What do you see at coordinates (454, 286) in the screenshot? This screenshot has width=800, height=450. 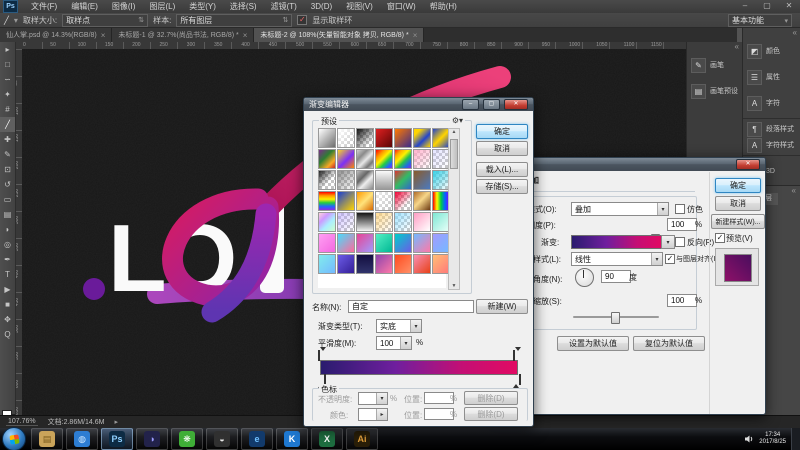 I see `scroll-down-icon: ▼` at bounding box center [454, 286].